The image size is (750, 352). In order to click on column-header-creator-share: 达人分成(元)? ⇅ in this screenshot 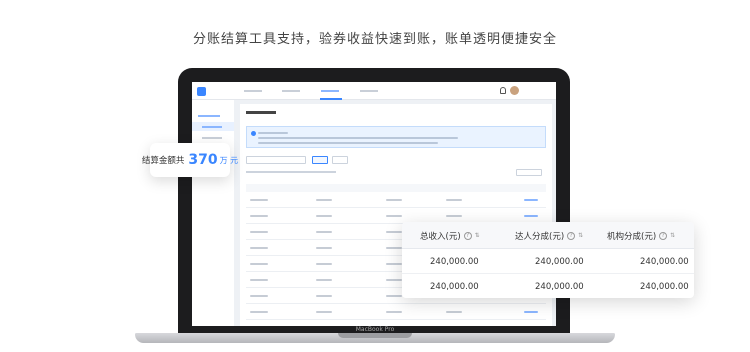, I will do `click(549, 236)`.